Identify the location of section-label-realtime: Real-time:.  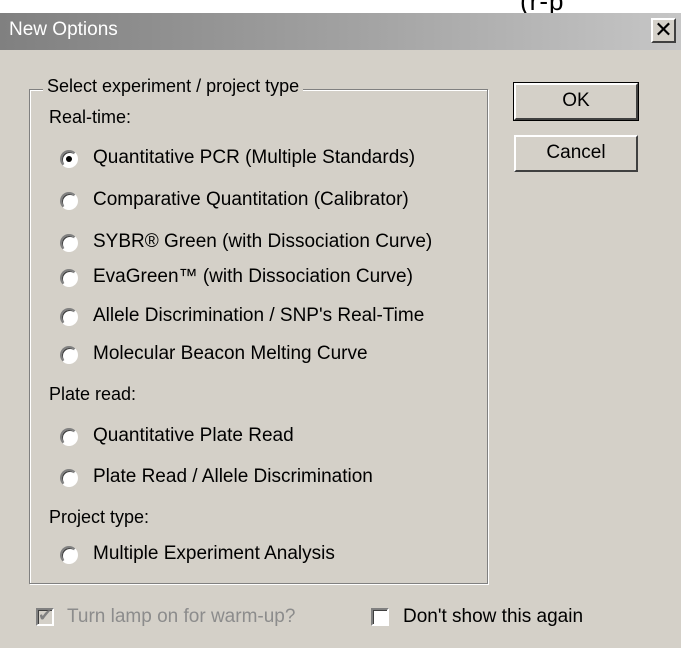
(90, 117).